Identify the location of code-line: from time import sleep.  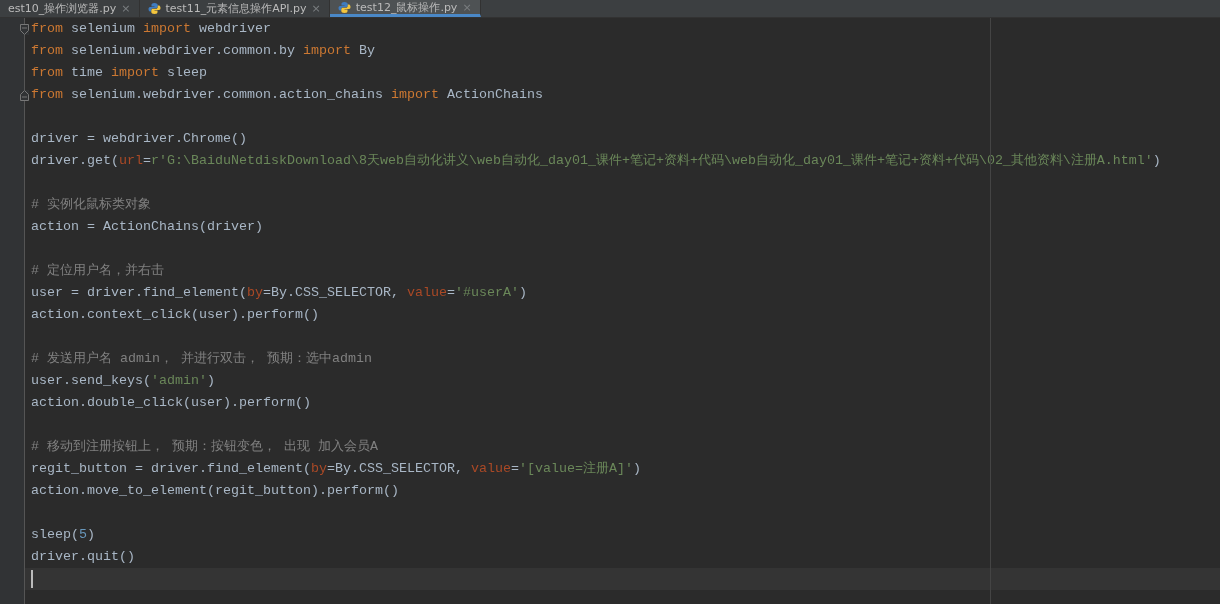
(119, 73).